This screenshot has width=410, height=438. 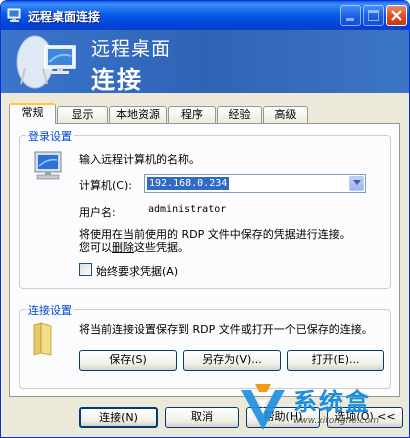 What do you see at coordinates (95, 247) in the screenshot?
I see `credentials-prefix: 您可以` at bounding box center [95, 247].